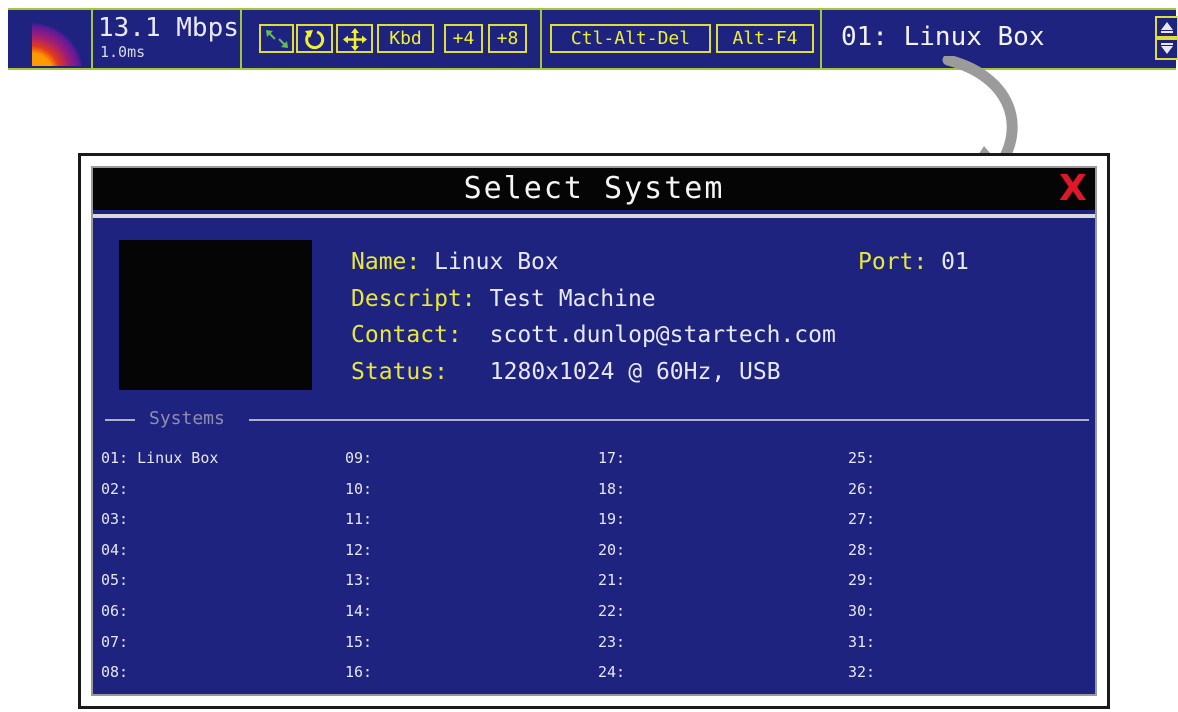 The height and width of the screenshot is (712, 1178). I want to click on info-status-row: Status: 1280x1024 @ 60Hz, USB, so click(566, 372).